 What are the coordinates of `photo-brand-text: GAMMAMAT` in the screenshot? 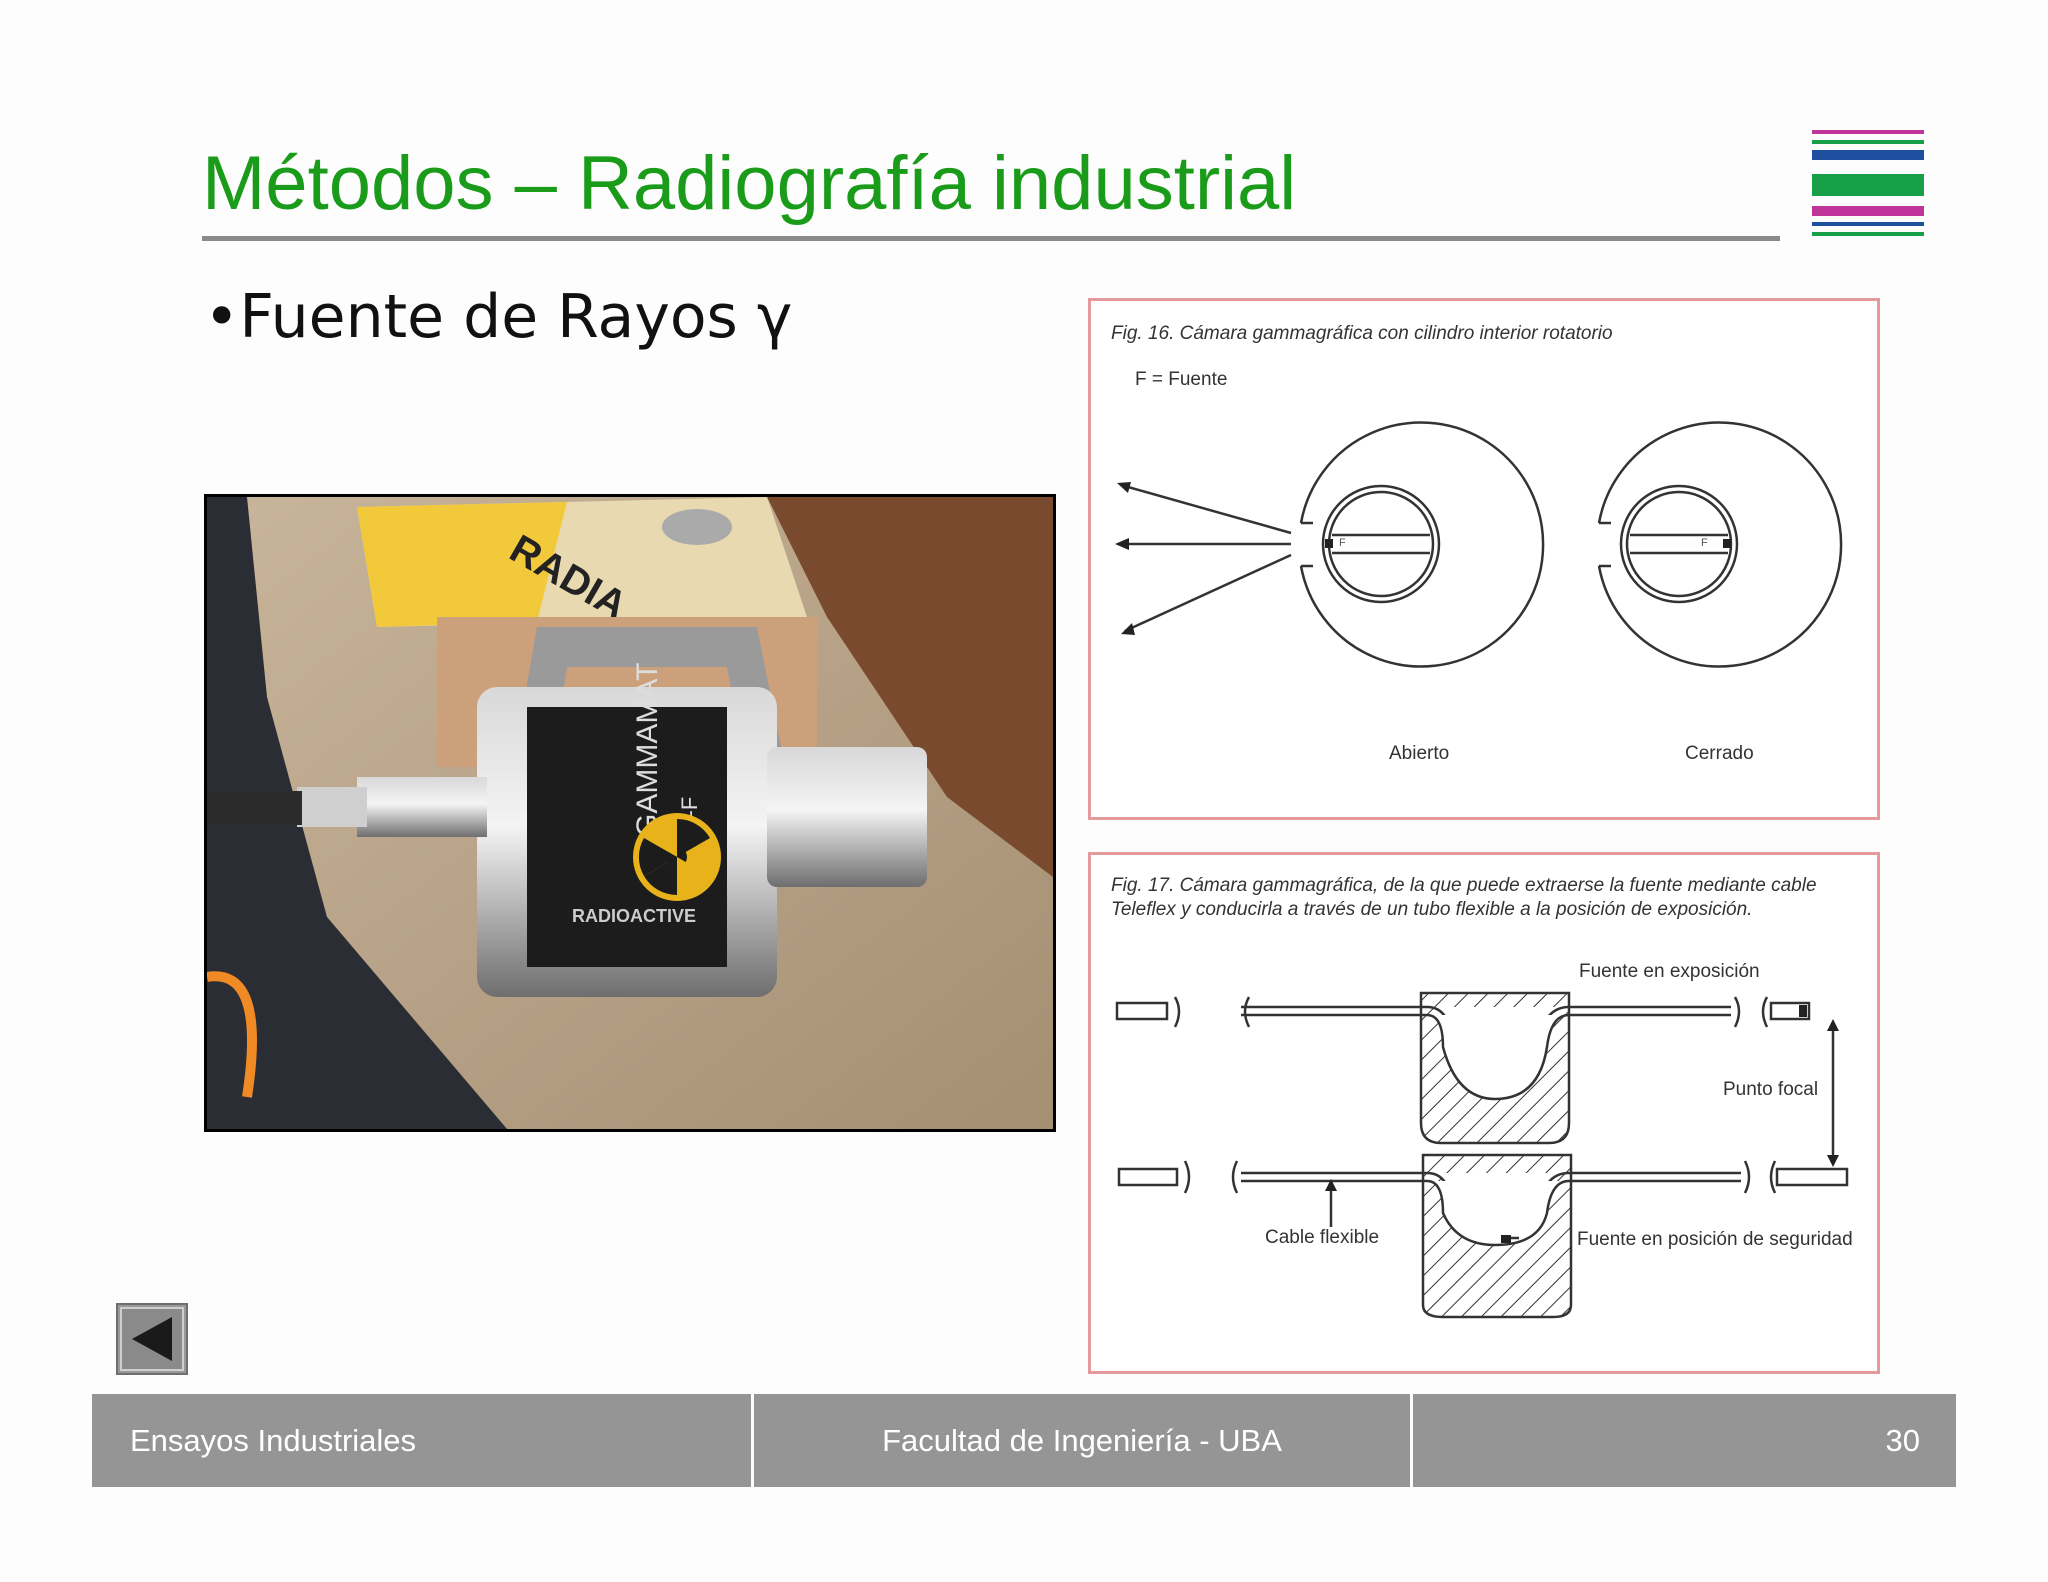 It's located at (647, 750).